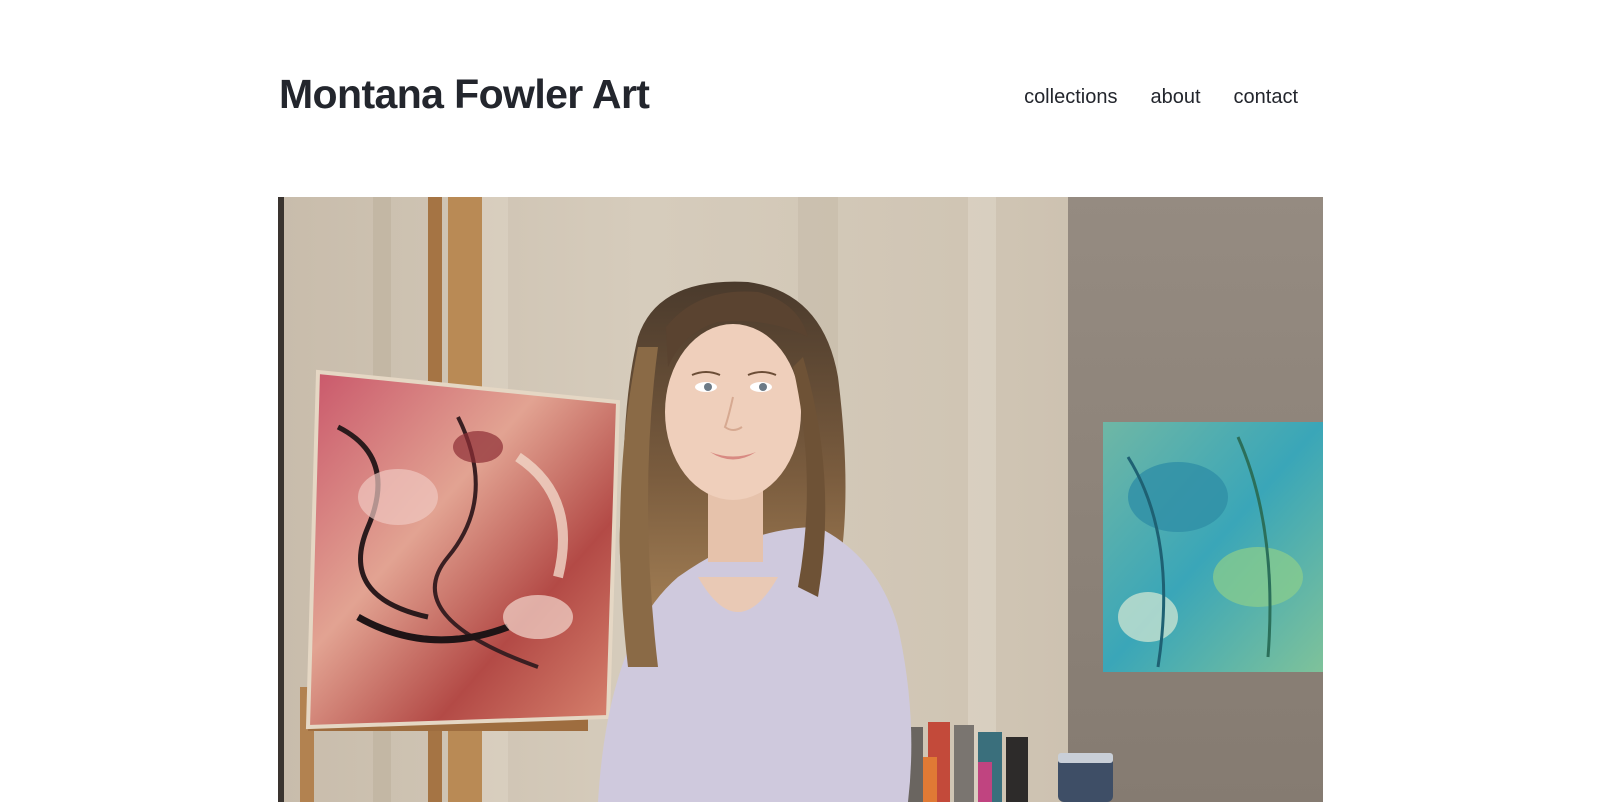 The width and height of the screenshot is (1600, 802). What do you see at coordinates (1266, 97) in the screenshot?
I see `nav-link-contact: contact` at bounding box center [1266, 97].